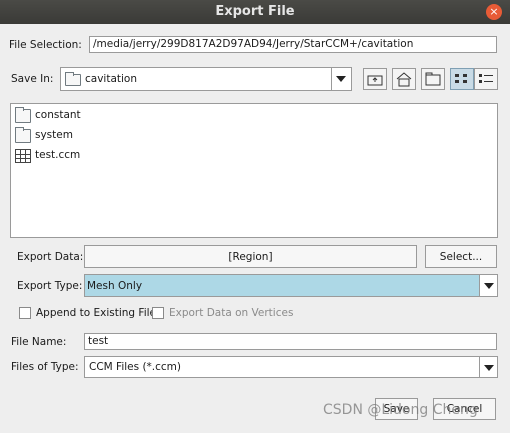  Describe the element at coordinates (39, 342) in the screenshot. I see `file-name-label: File Name:` at that location.